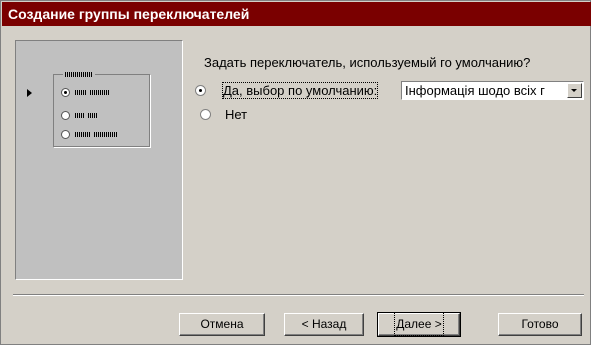 The image size is (591, 345). I want to click on preview-group-caption, so click(79, 74).